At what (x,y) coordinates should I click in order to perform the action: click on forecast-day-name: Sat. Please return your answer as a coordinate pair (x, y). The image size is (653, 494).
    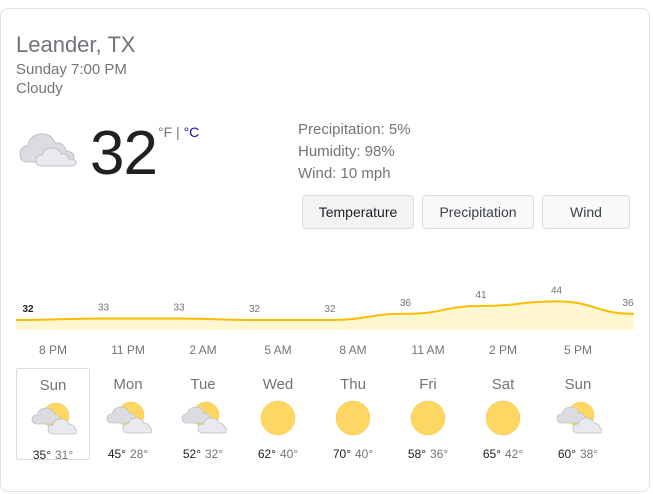
    Looking at the image, I should click on (503, 384).